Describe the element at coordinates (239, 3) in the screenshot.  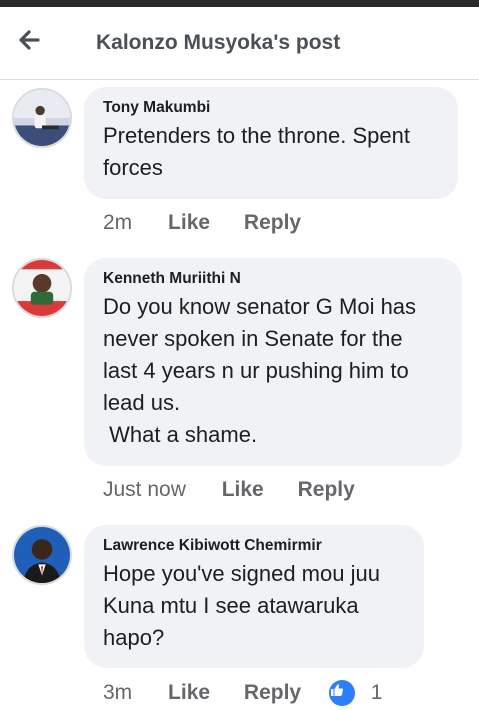
I see `status-bar` at that location.